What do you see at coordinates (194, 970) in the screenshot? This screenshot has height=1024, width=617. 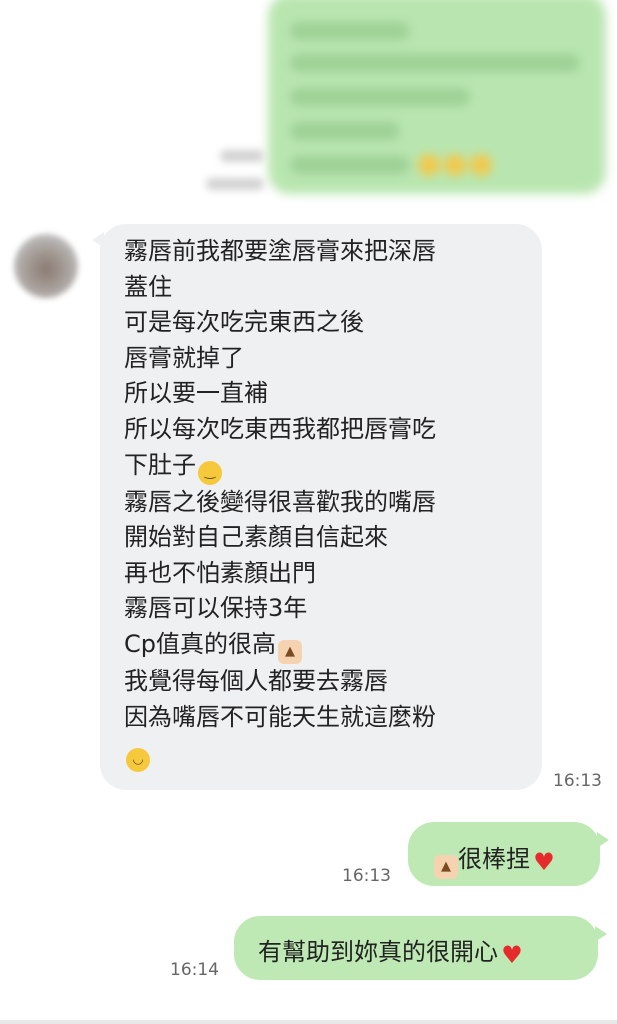 I see `message-time: 16:14` at bounding box center [194, 970].